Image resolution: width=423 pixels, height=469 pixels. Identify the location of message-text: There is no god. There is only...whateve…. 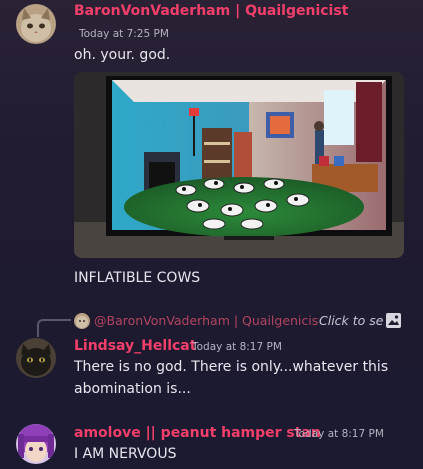
(231, 367).